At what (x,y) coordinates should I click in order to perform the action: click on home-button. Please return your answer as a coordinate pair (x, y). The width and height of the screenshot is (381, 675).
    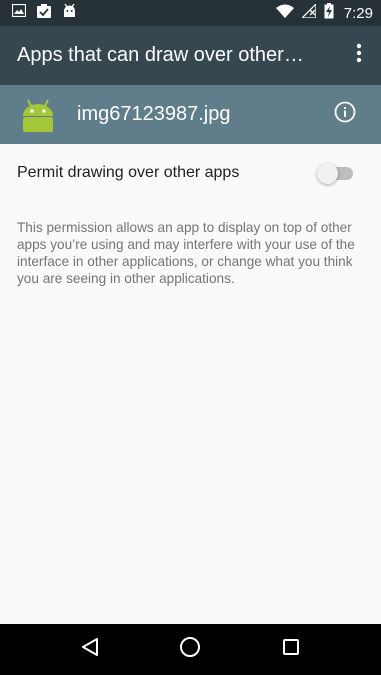
    Looking at the image, I should click on (190, 650).